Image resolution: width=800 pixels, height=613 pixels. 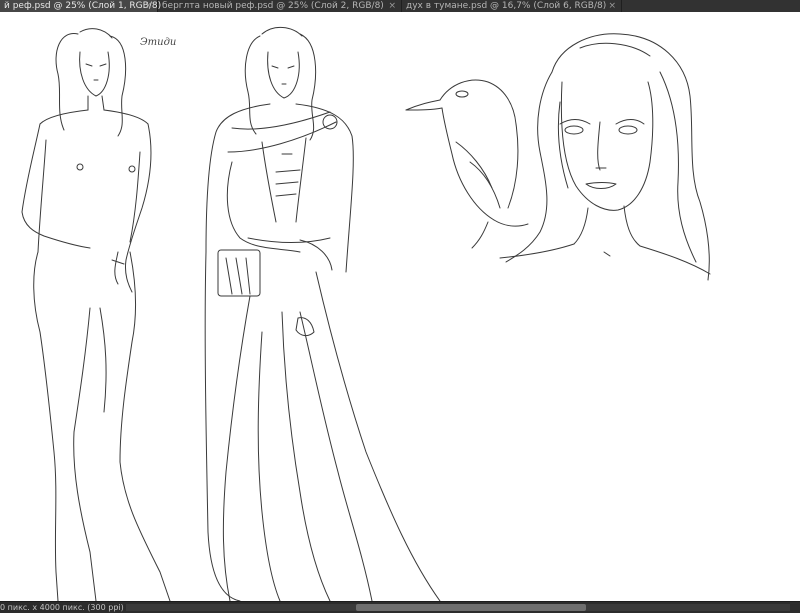 I want to click on tab-label: дух в тумане.psd @ 16,7% (Слой 6, RGB/8), so click(x=506, y=6).